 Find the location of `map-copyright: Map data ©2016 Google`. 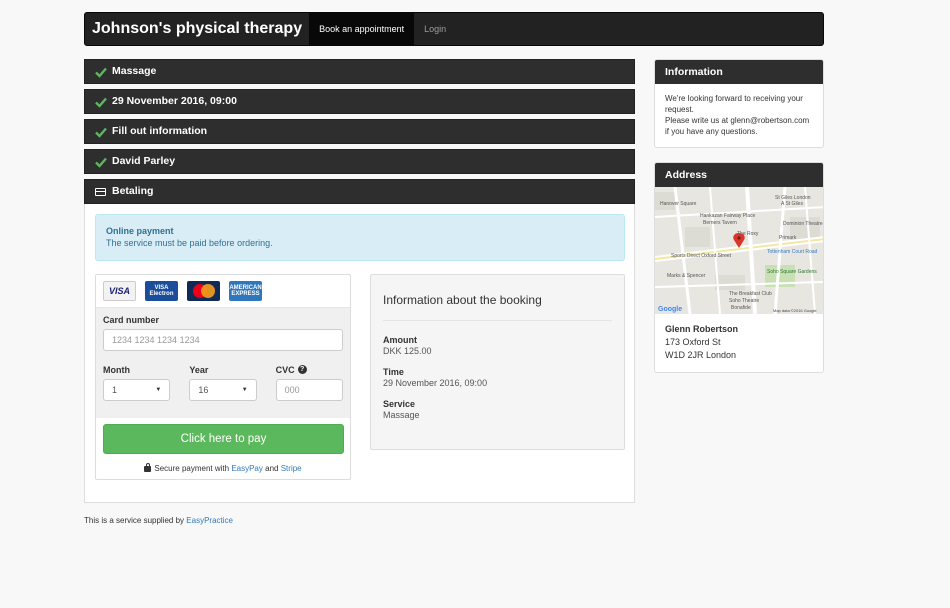

map-copyright: Map data ©2016 Google is located at coordinates (795, 310).